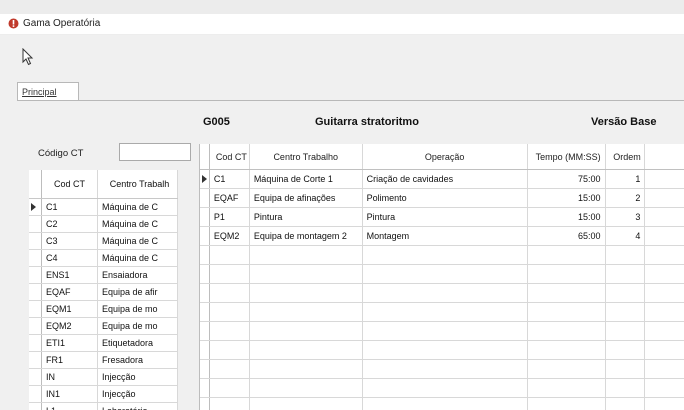 The height and width of the screenshot is (410, 684). I want to click on cell-cod-ct: C2, so click(69, 224).